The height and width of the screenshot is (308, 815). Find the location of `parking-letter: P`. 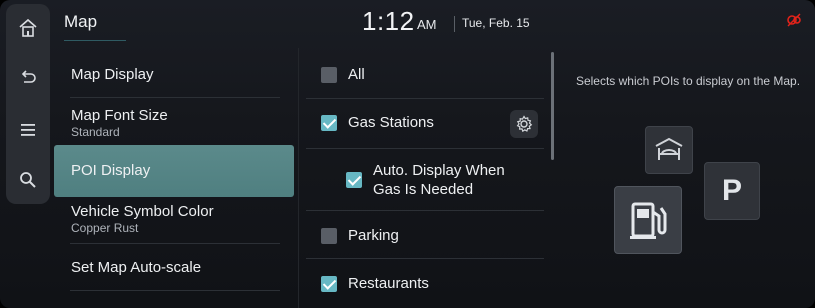

parking-letter: P is located at coordinates (731, 190).